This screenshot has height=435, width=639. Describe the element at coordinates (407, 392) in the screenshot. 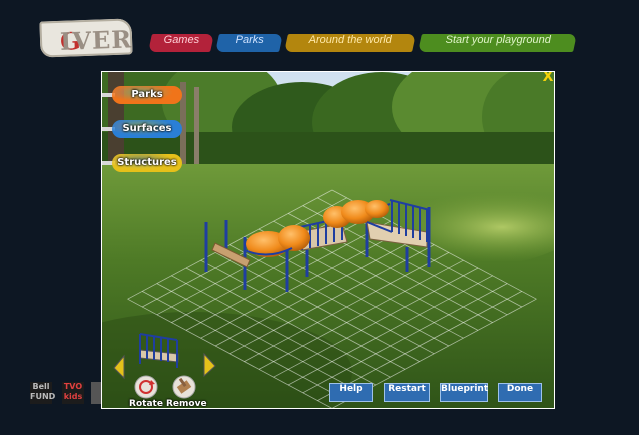

I see `restart-button: Restart` at that location.